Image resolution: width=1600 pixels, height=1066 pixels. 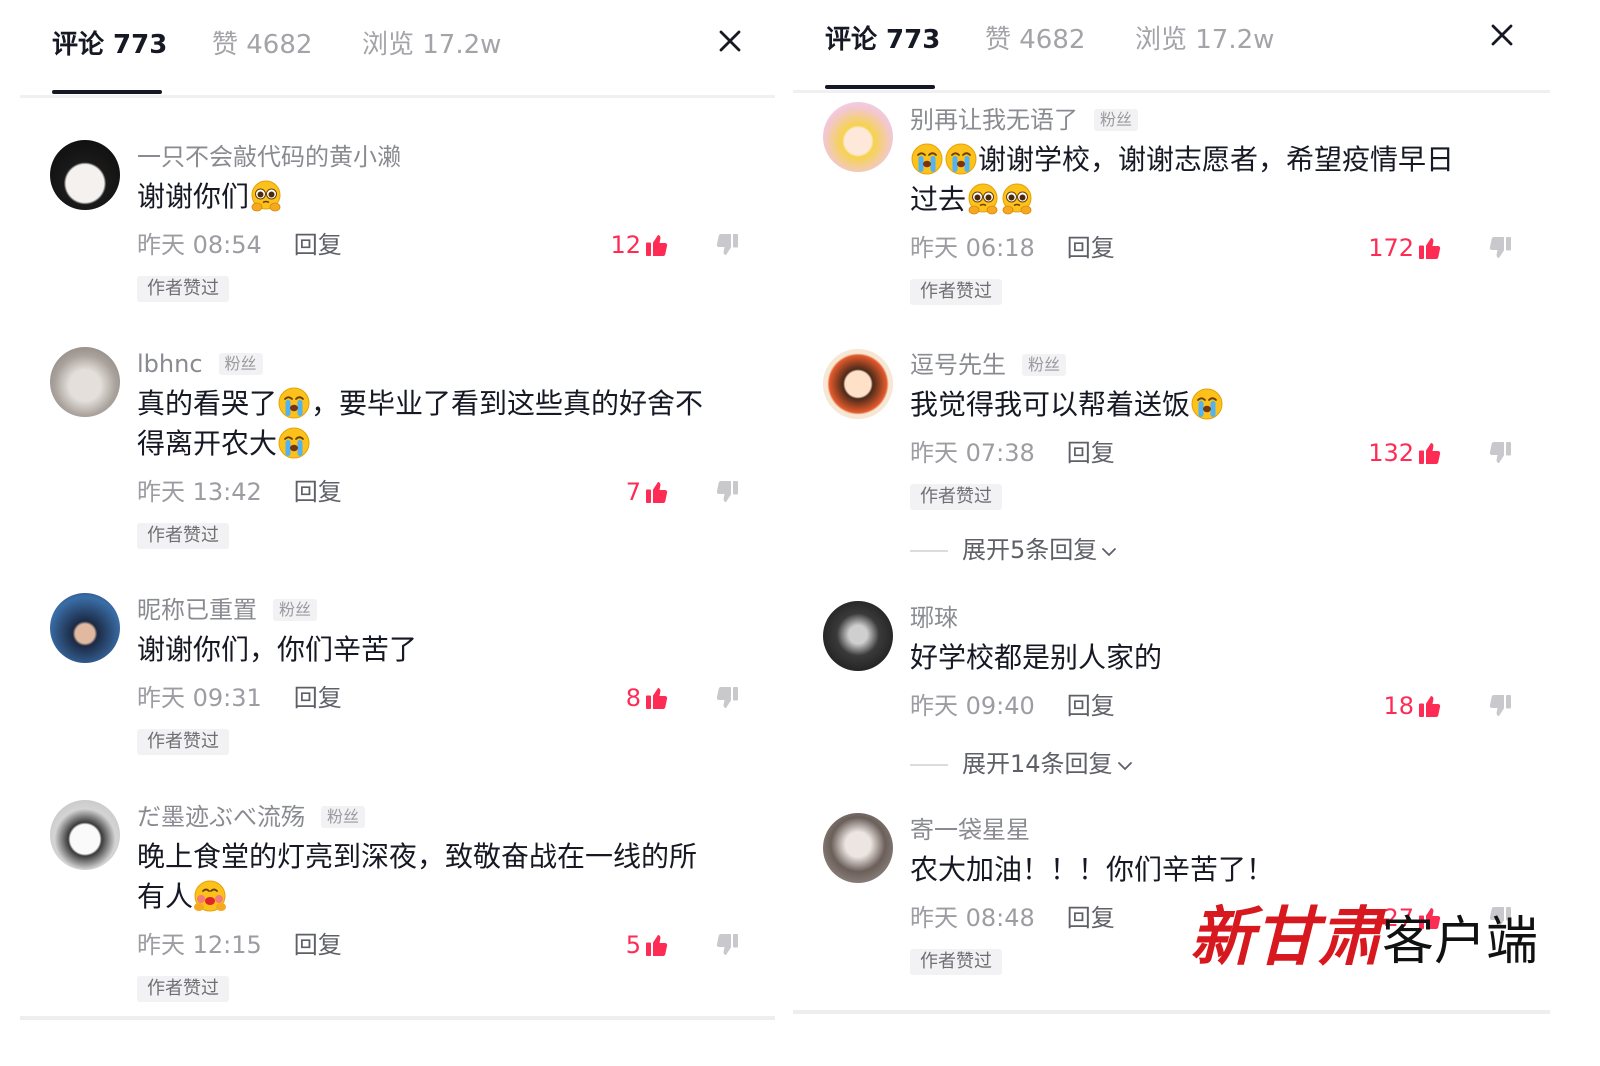 I want to click on comment-line: 农大加油！！！你们辛苦了！, so click(x=1215, y=870).